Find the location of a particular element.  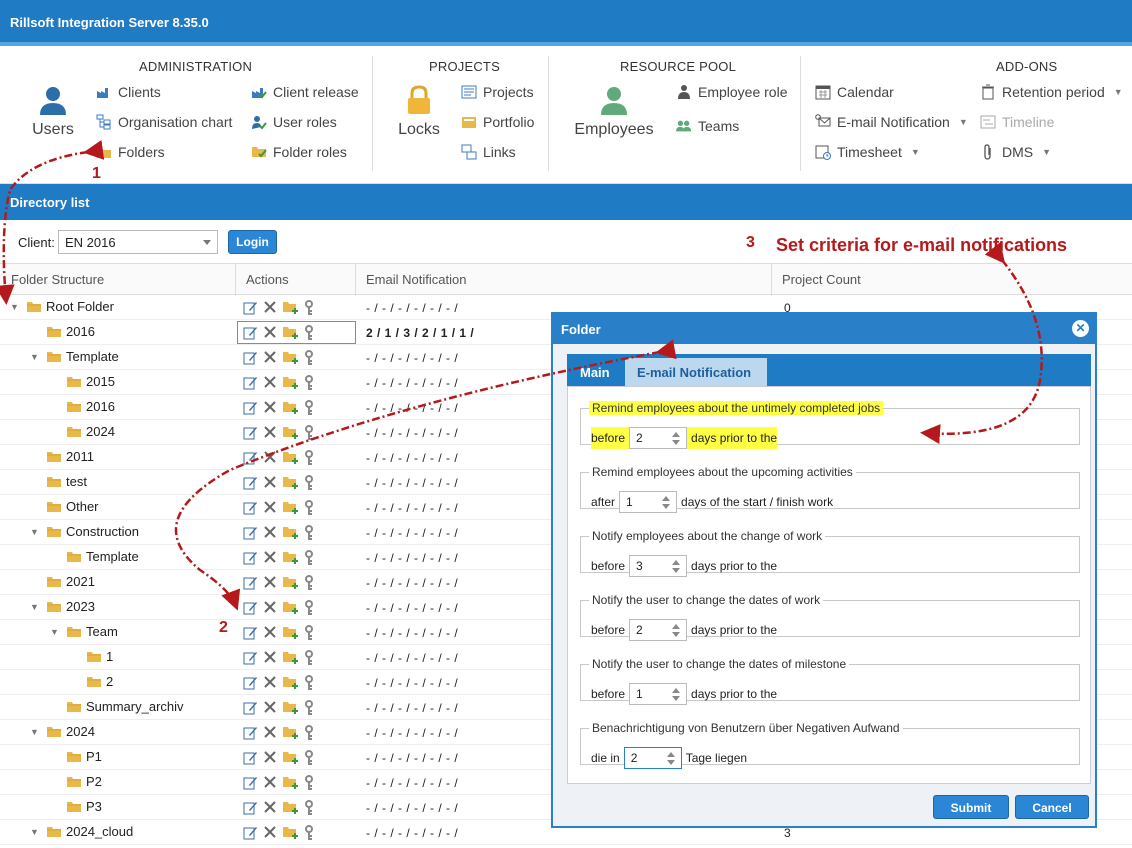

cancel-button: Cancel is located at coordinates (1052, 807).